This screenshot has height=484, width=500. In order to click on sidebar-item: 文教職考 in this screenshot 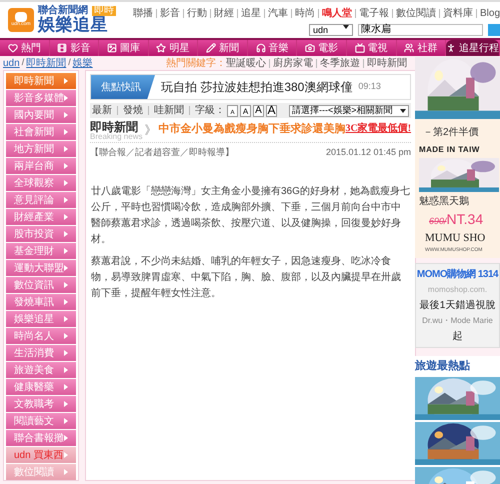, I will do `click(41, 404)`.